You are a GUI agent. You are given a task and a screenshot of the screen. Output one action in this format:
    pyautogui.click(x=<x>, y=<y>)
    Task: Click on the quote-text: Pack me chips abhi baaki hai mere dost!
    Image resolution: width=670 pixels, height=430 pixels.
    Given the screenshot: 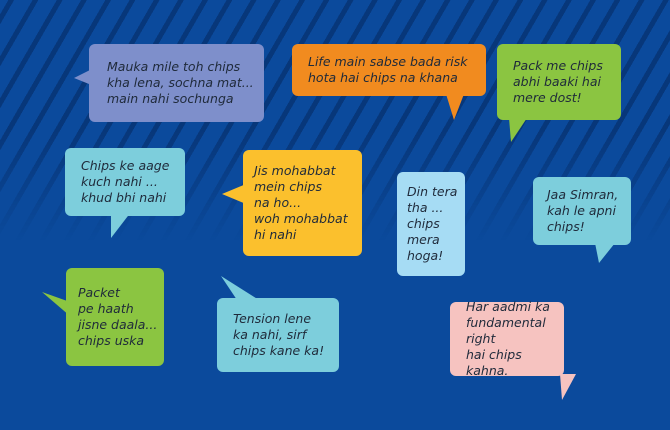 What is the action you would take?
    pyautogui.click(x=558, y=81)
    